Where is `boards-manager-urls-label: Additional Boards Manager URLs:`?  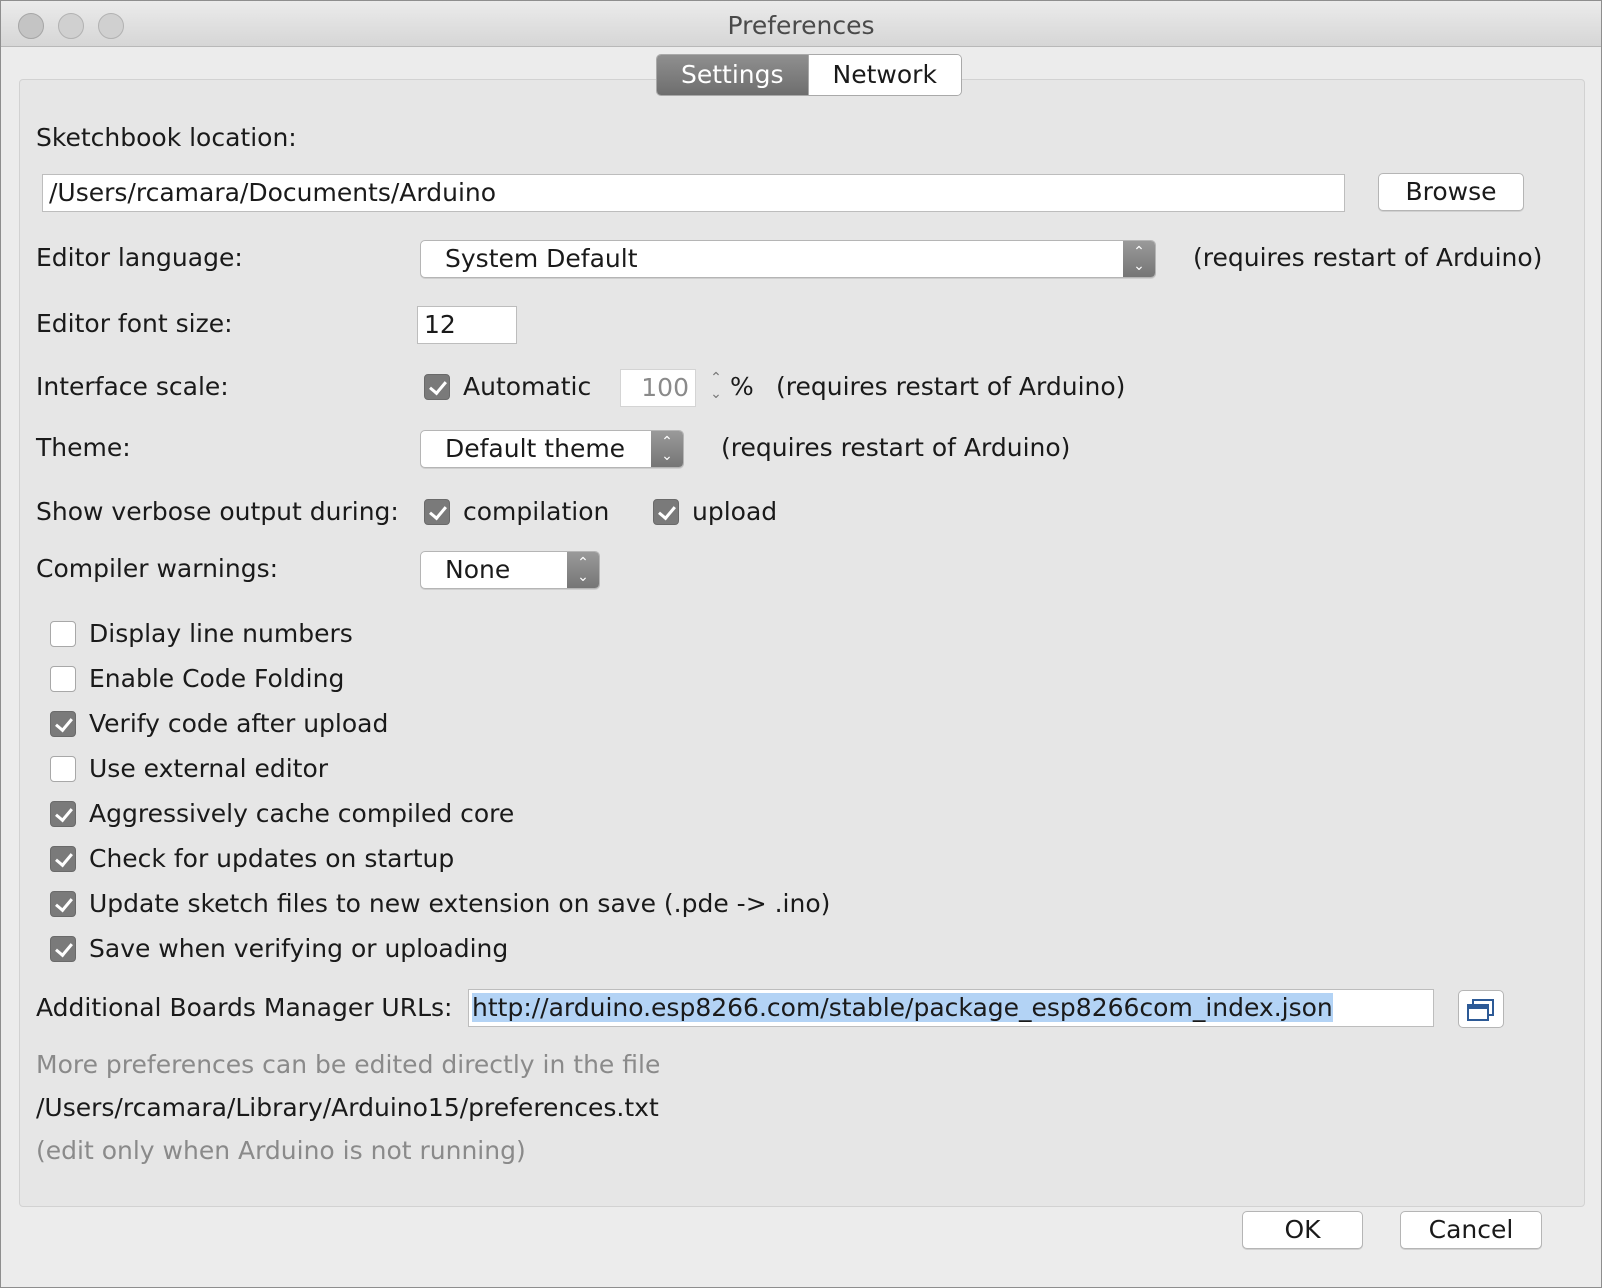
boards-manager-urls-label: Additional Boards Manager URLs: is located at coordinates (244, 1007).